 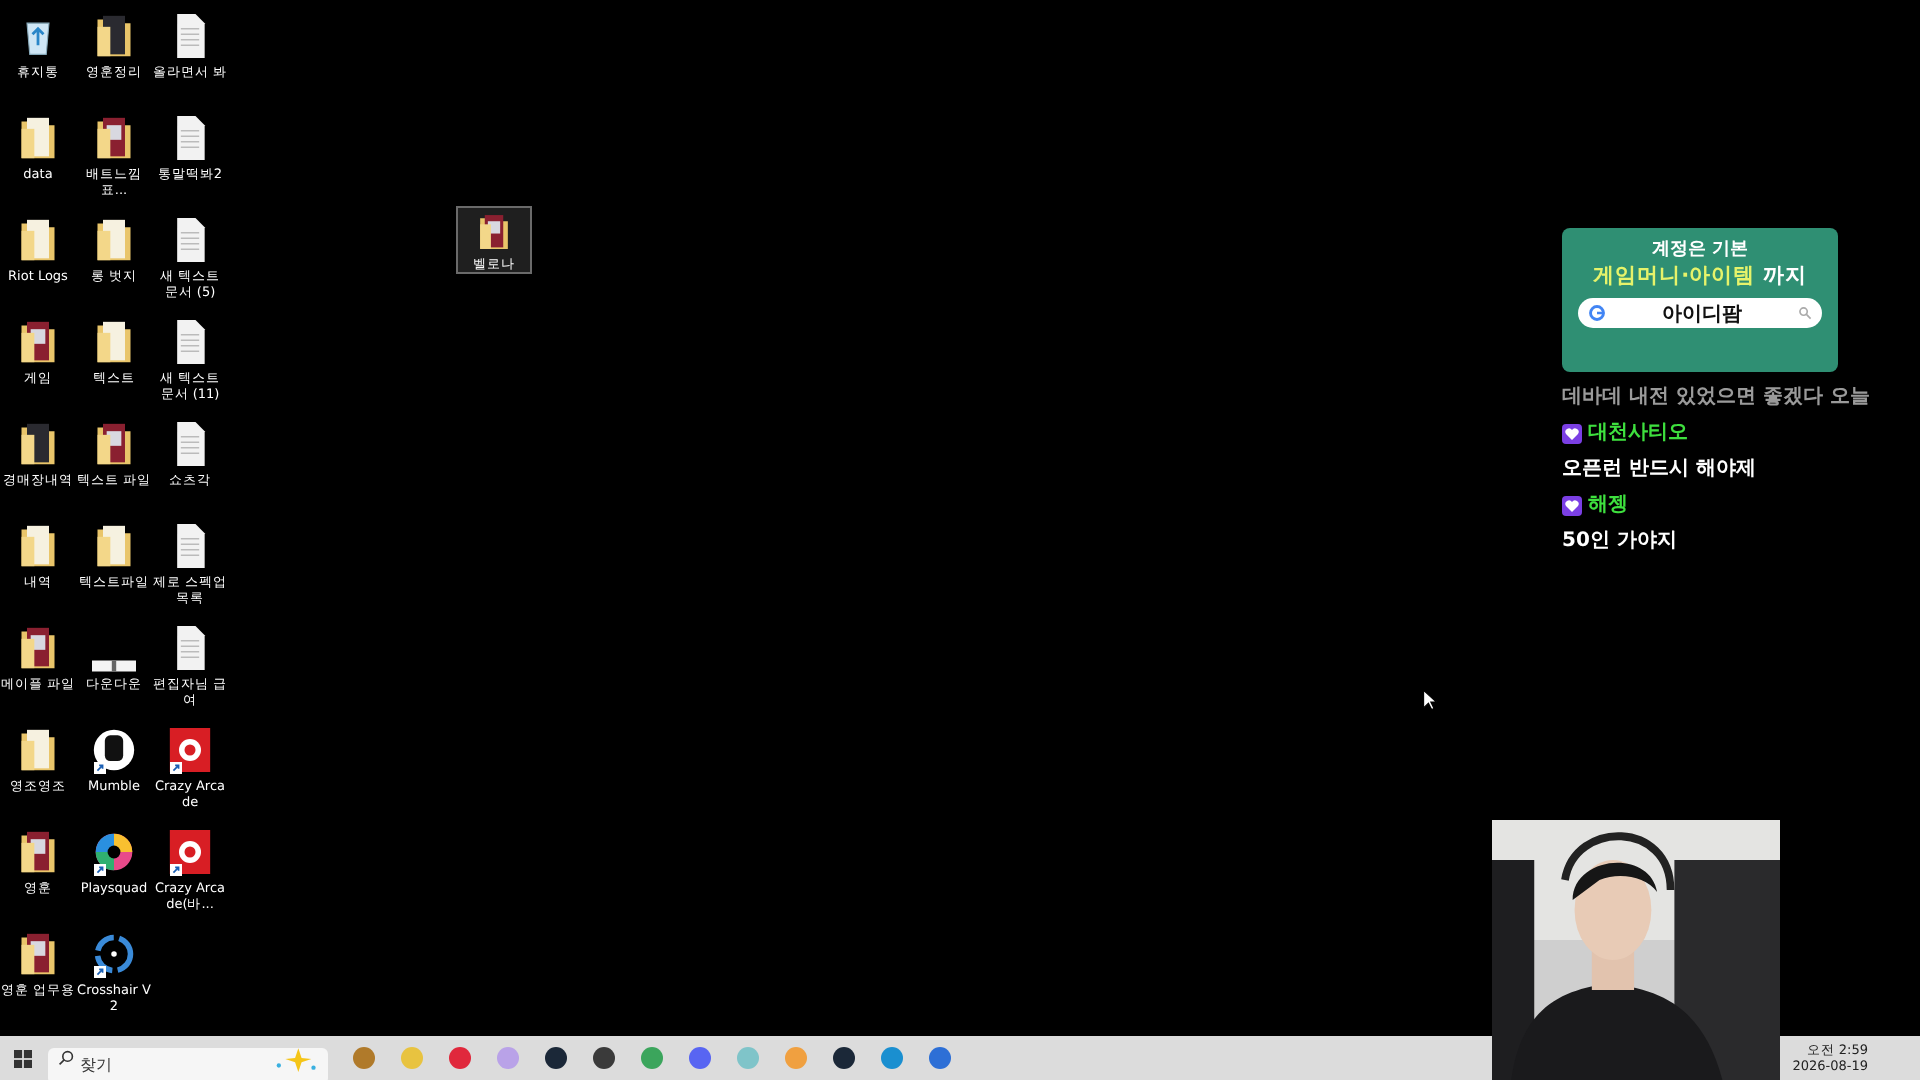 What do you see at coordinates (1660, 470) in the screenshot?
I see `chat-message: 오픈런 반드시 해야제` at bounding box center [1660, 470].